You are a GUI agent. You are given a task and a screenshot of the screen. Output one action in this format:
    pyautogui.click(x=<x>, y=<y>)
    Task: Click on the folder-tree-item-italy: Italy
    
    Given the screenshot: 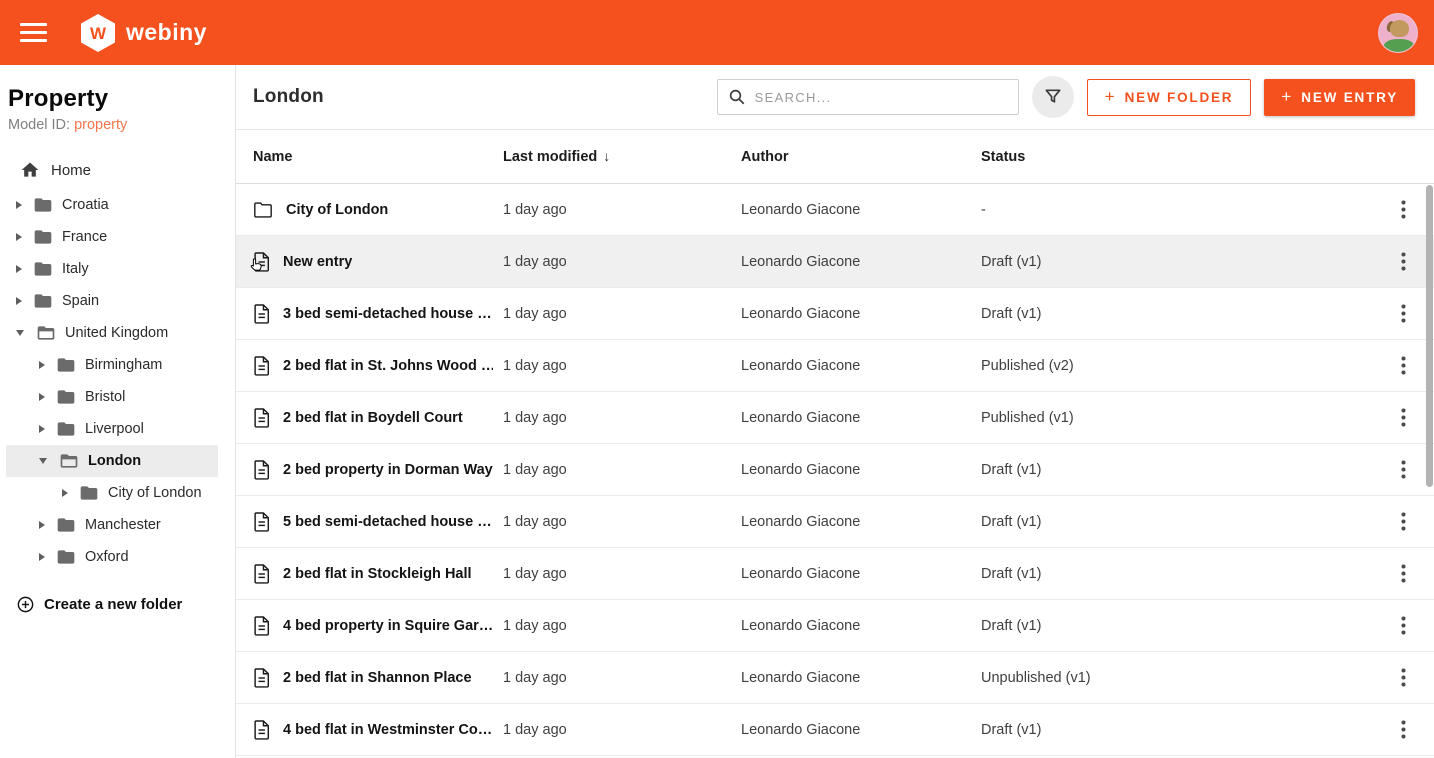 What is the action you would take?
    pyautogui.click(x=112, y=269)
    